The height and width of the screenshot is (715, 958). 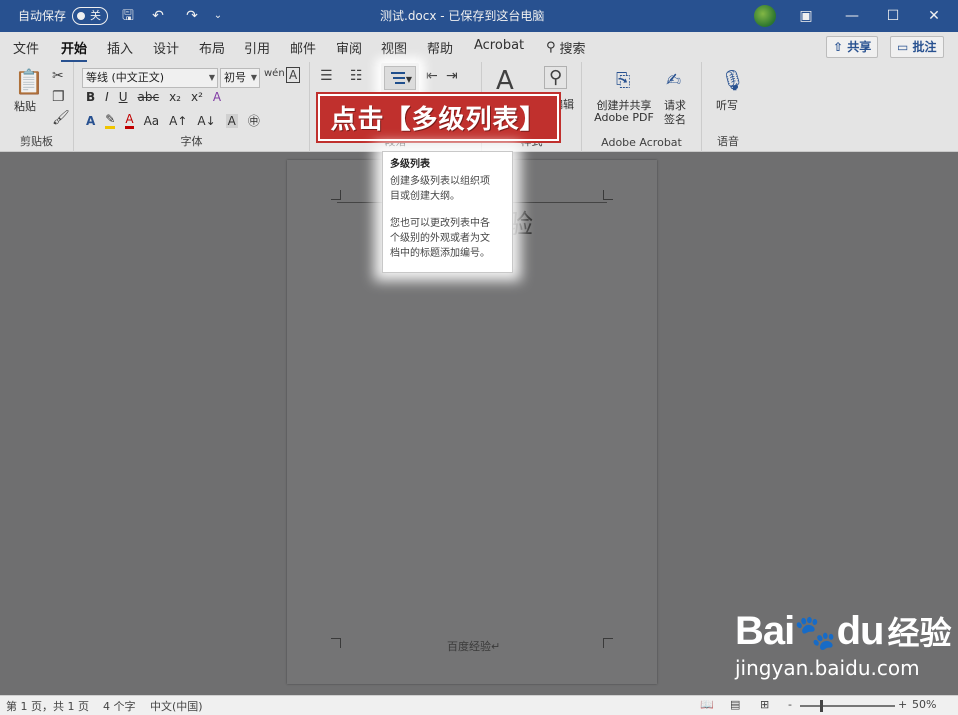 I want to click on tab-home: 开始, so click(x=74, y=50).